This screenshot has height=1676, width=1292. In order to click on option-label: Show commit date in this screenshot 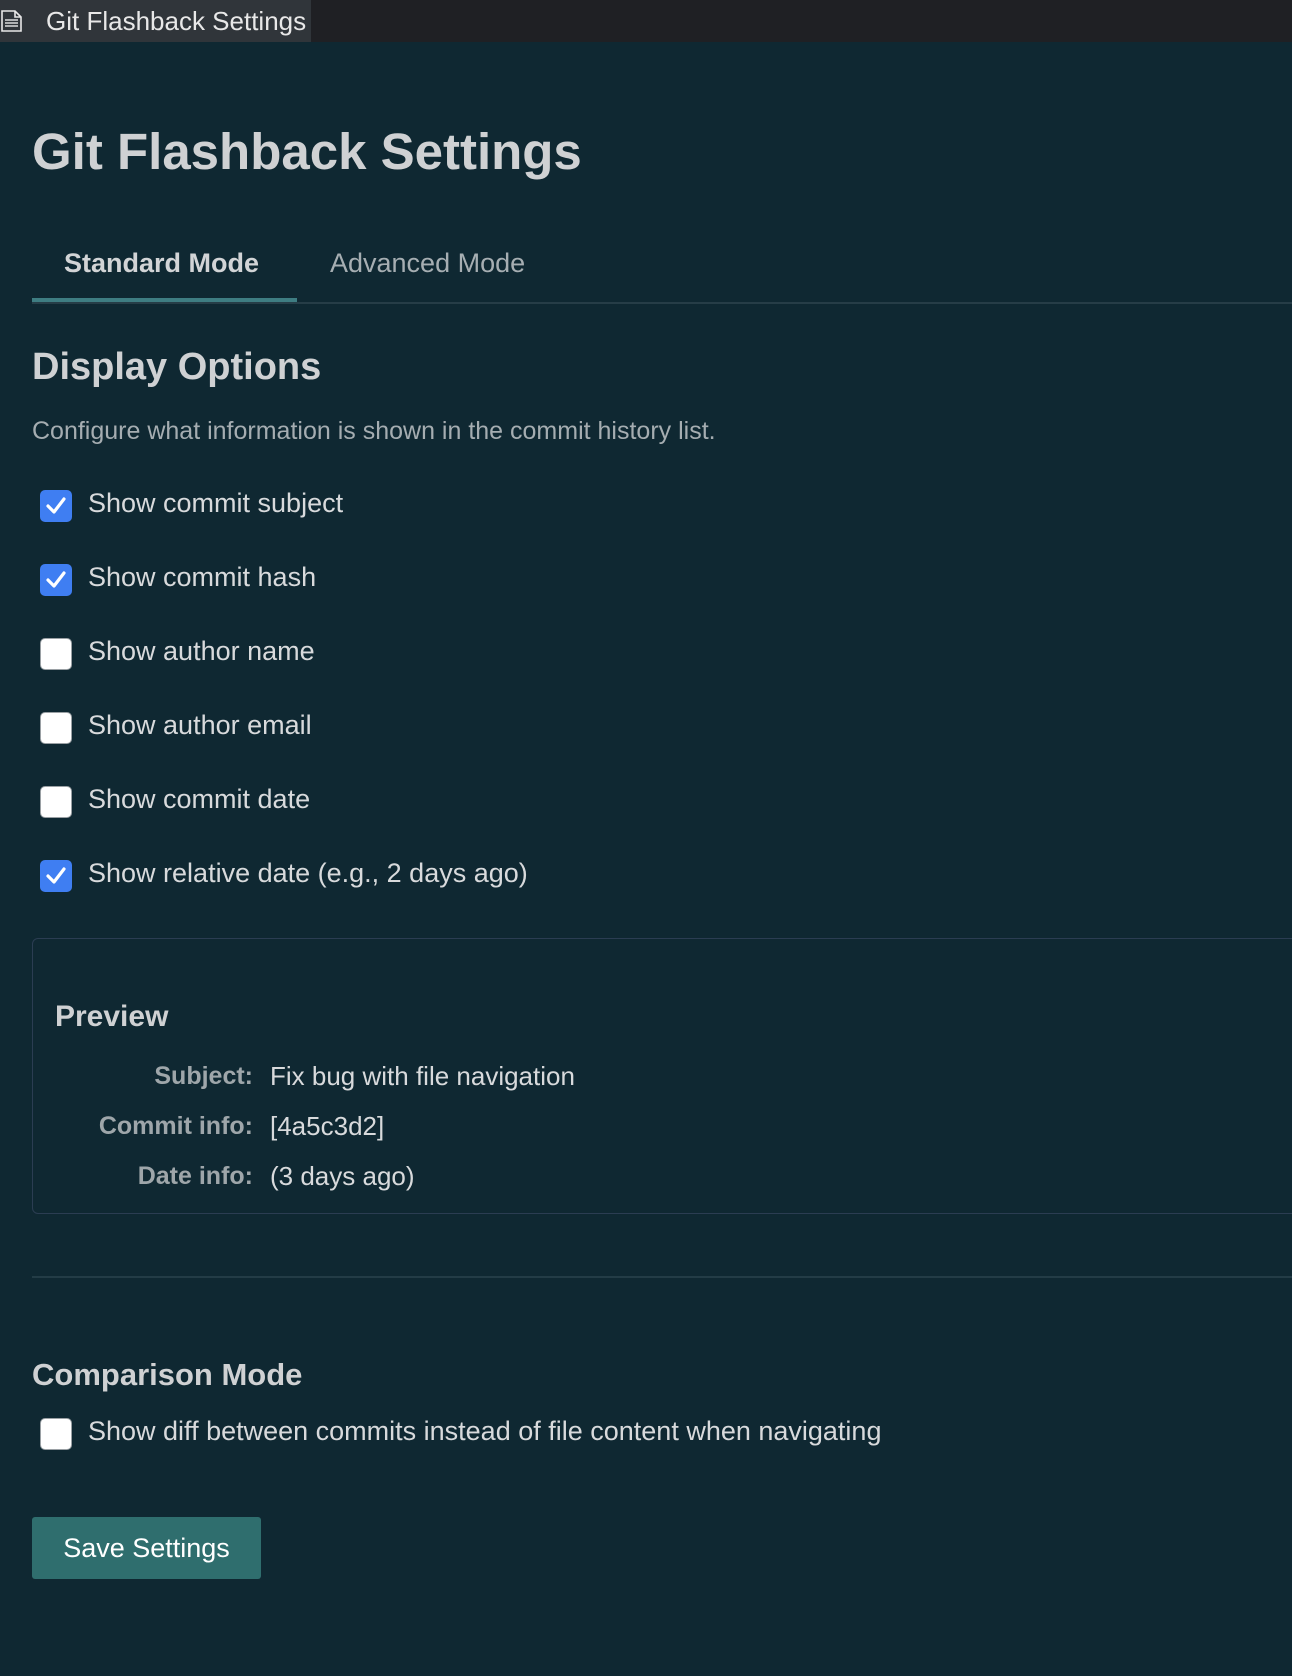, I will do `click(199, 799)`.